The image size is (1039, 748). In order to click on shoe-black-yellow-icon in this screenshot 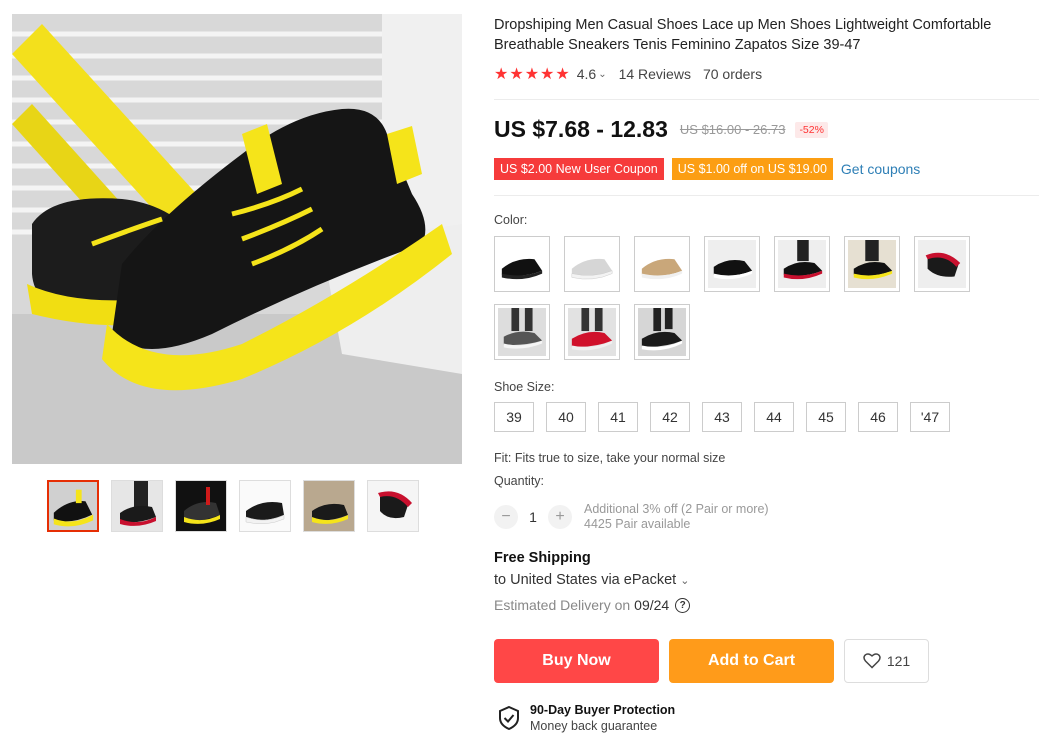, I will do `click(872, 264)`.